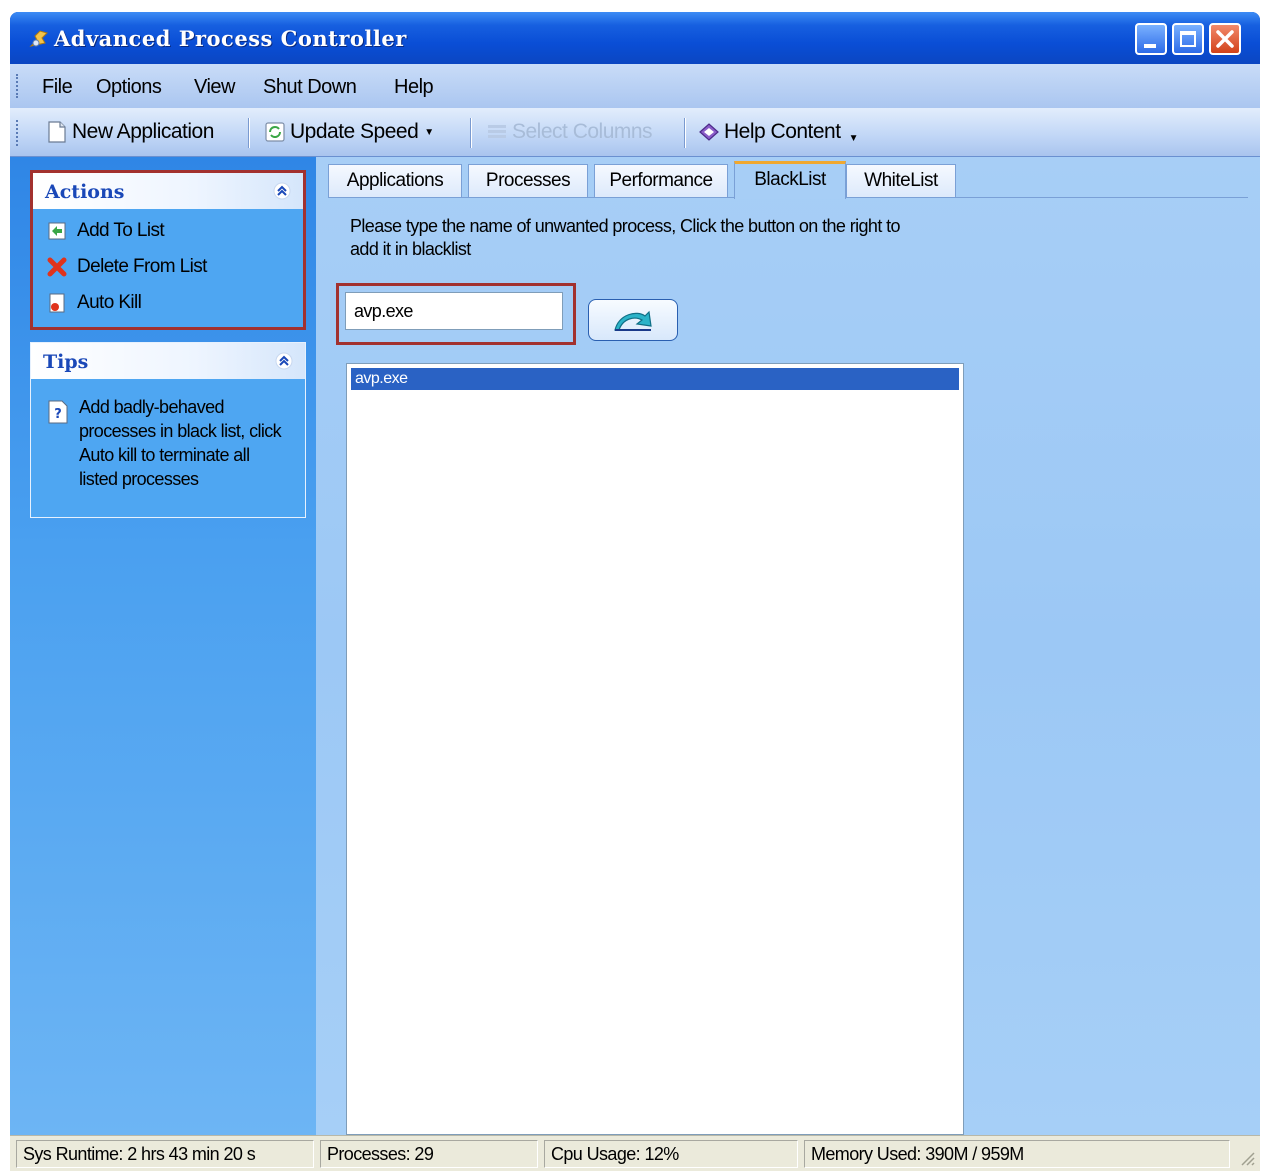 Image resolution: width=1262 pixels, height=1173 pixels. Describe the element at coordinates (1247, 1158) in the screenshot. I see `resize-grip-icon` at that location.